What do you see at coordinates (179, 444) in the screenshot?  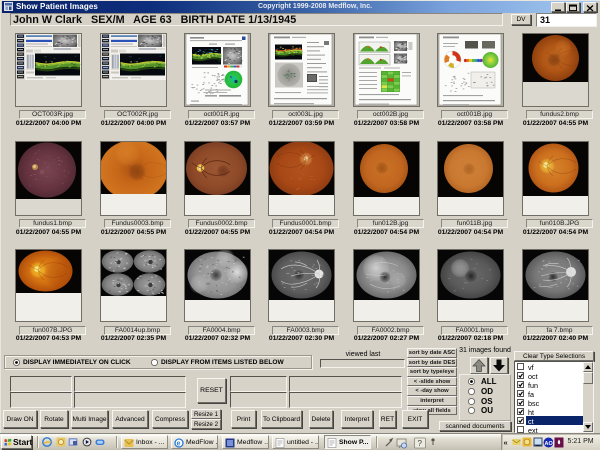 I see `svg-text: e` at bounding box center [179, 444].